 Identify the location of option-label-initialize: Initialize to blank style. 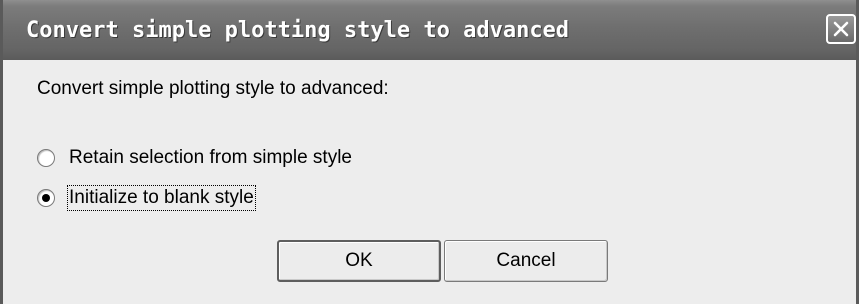
(161, 198).